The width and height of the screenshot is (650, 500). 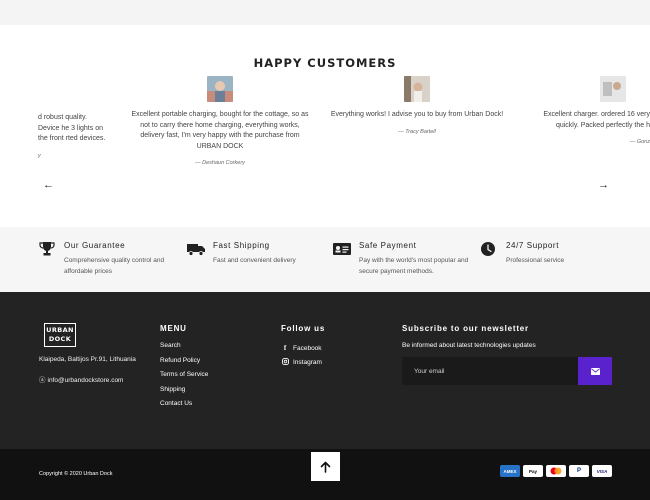 I want to click on back-to-top-button, so click(x=325, y=466).